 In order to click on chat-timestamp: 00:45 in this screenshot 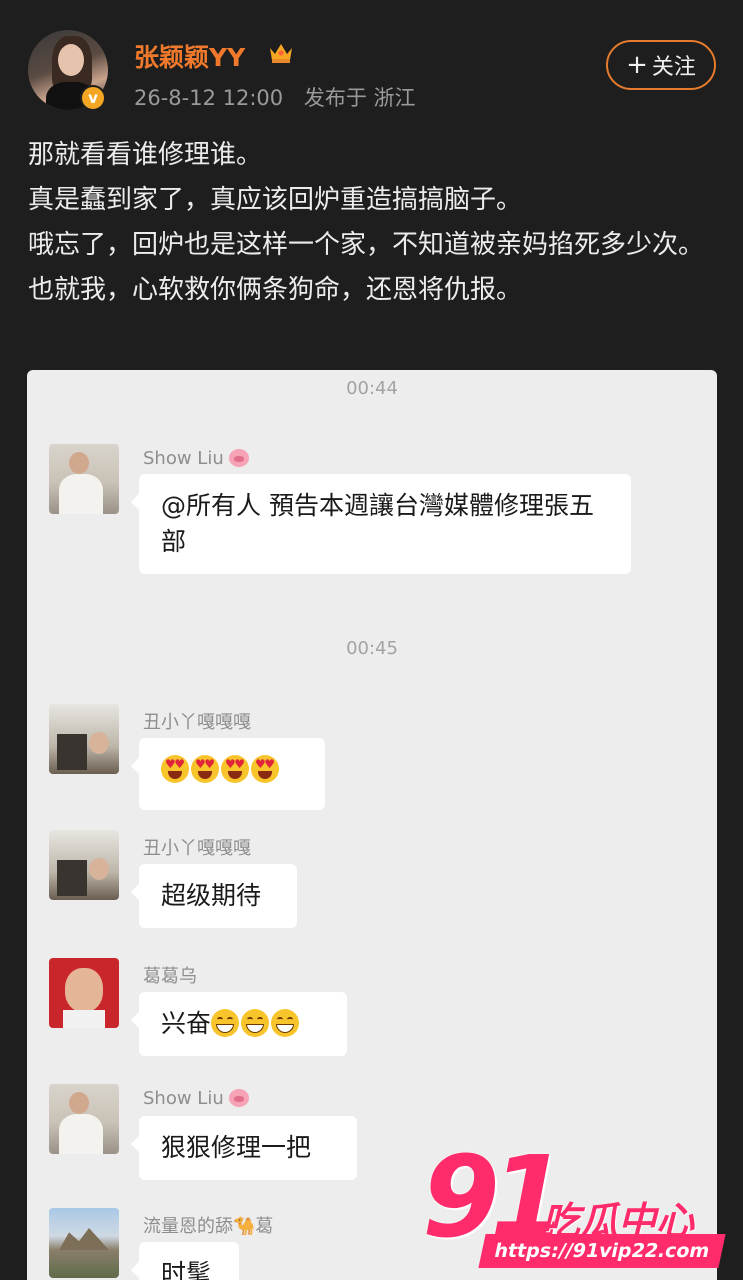, I will do `click(372, 648)`.